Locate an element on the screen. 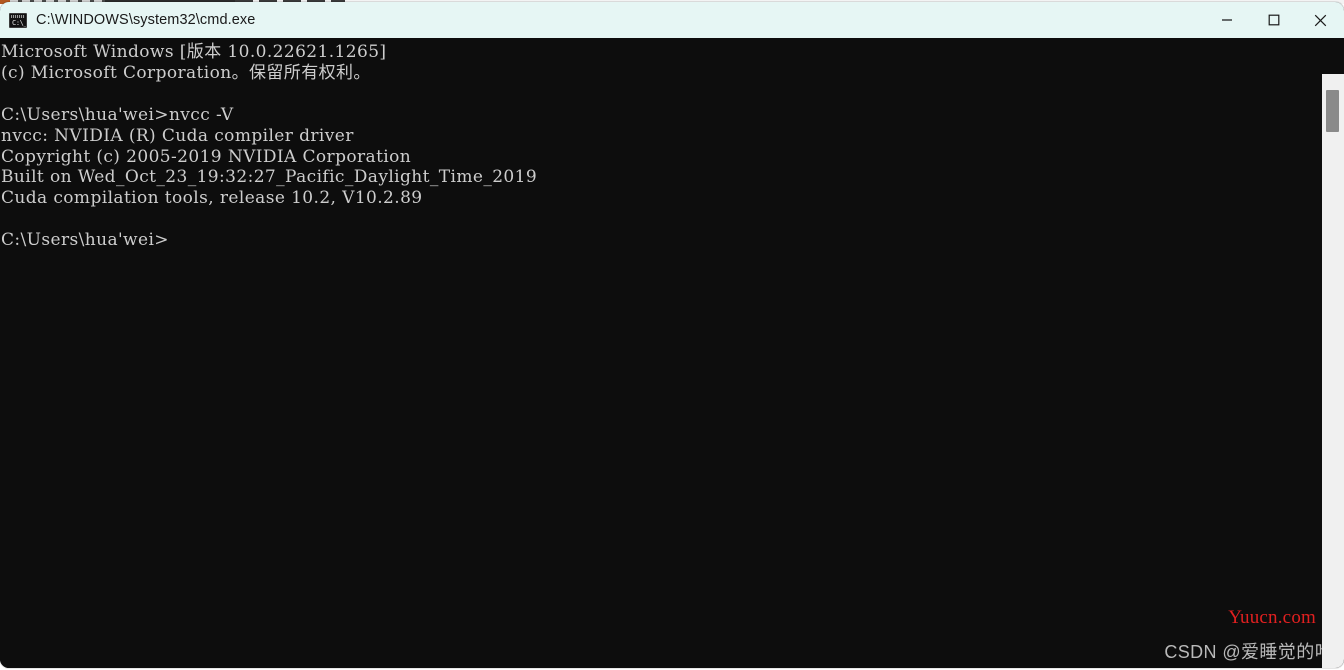  maximize-icon is located at coordinates (1273, 20).